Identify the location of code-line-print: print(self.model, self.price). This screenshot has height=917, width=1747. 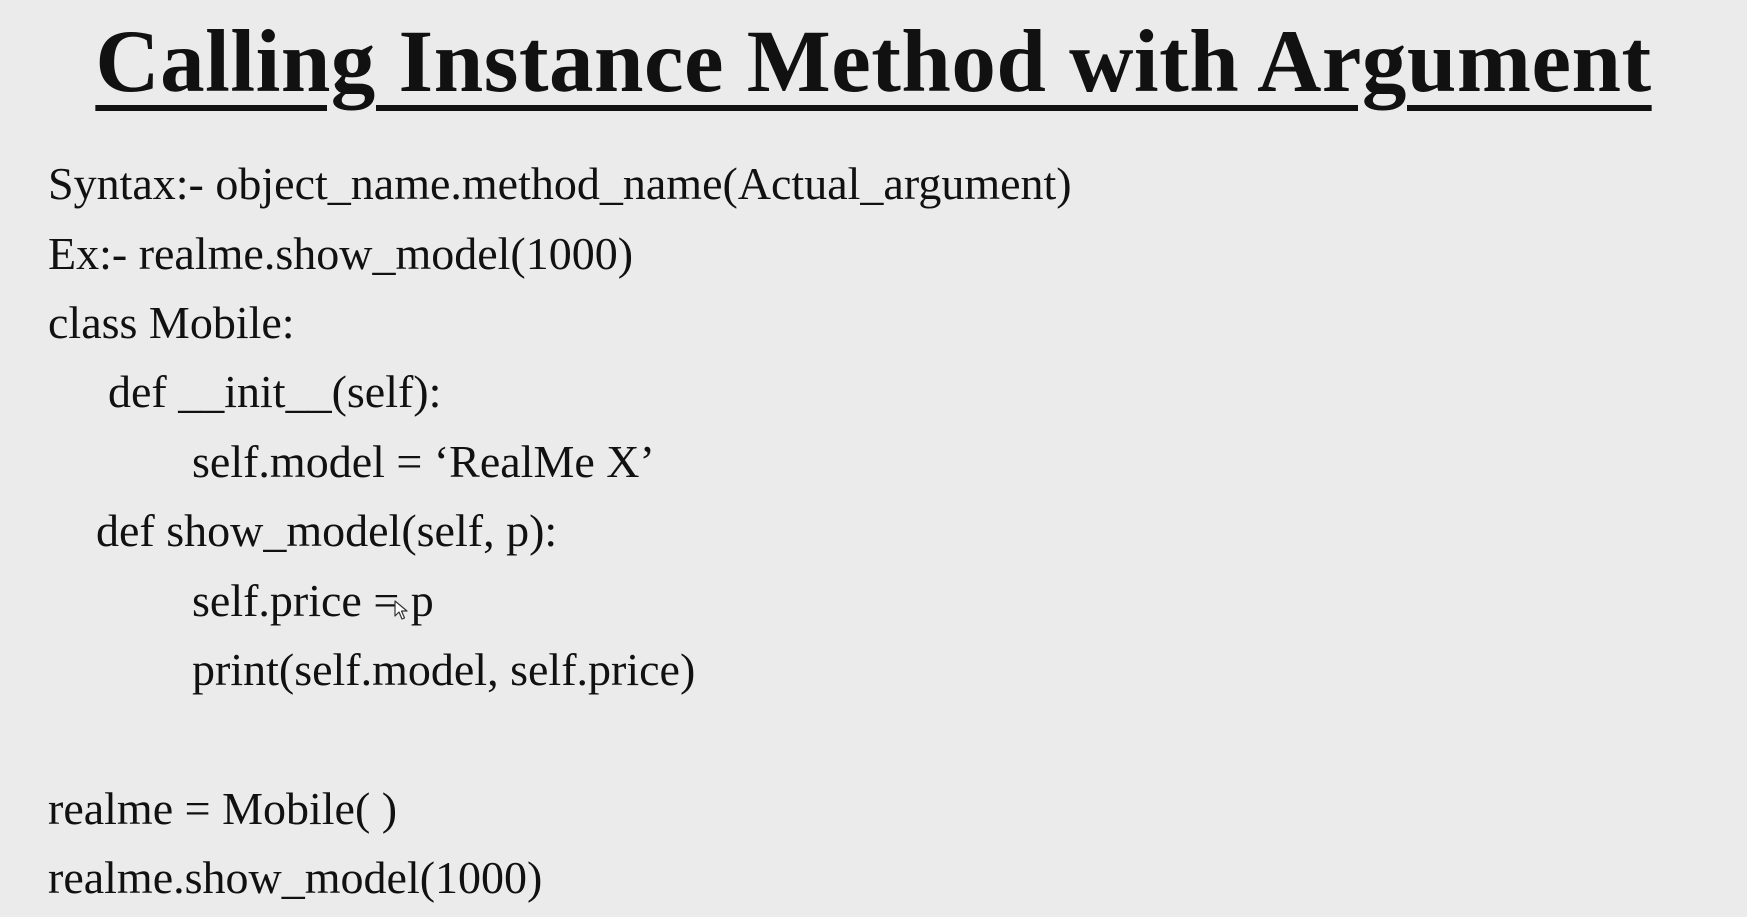
(444, 669).